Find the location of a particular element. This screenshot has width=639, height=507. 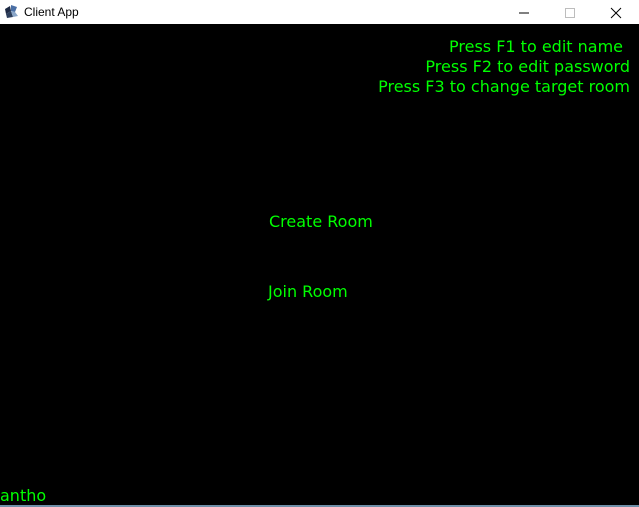

join-room-button: Join Room is located at coordinates (308, 292).